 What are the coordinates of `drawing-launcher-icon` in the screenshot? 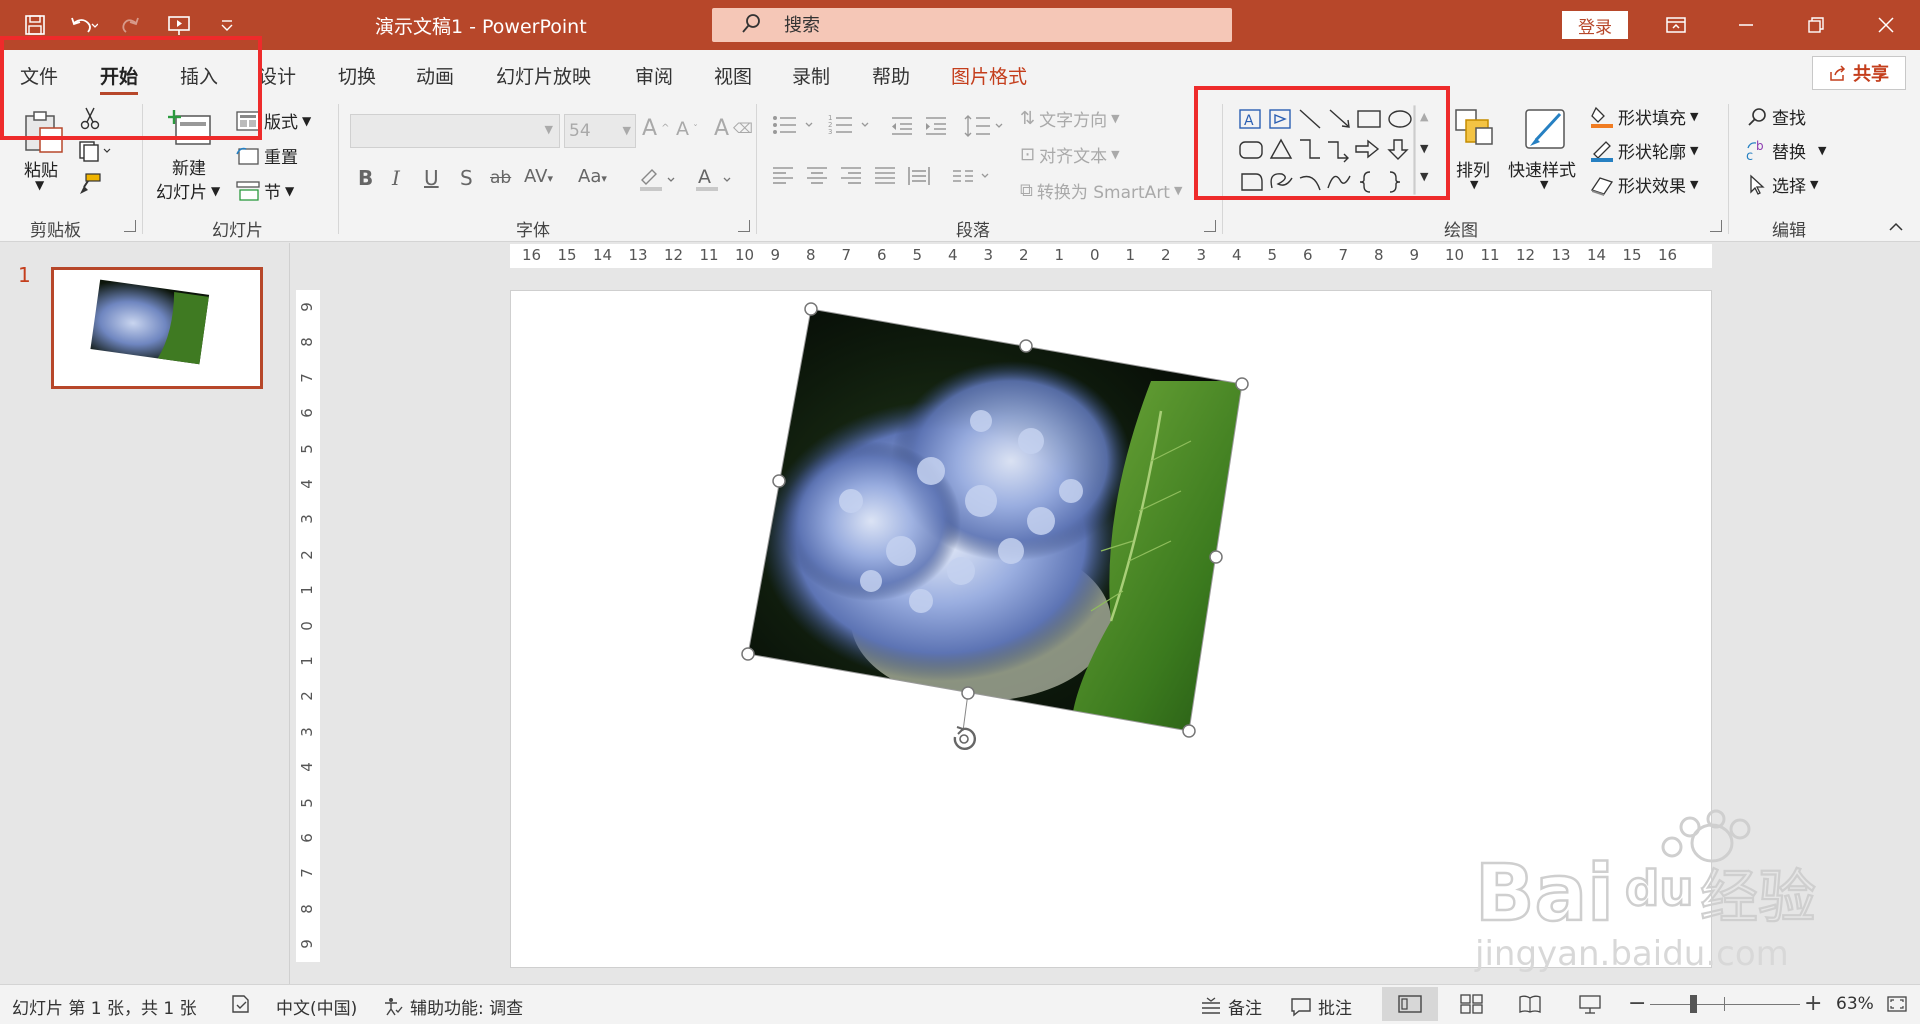 It's located at (1716, 226).